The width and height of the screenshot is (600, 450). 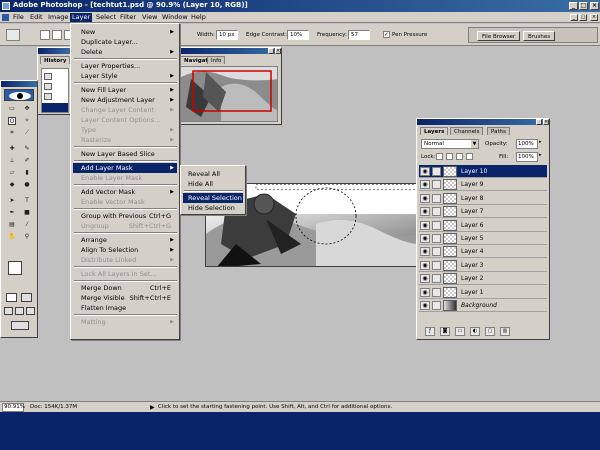 What do you see at coordinates (483, 265) in the screenshot?
I see `layer-row: ◉ Layer 3` at bounding box center [483, 265].